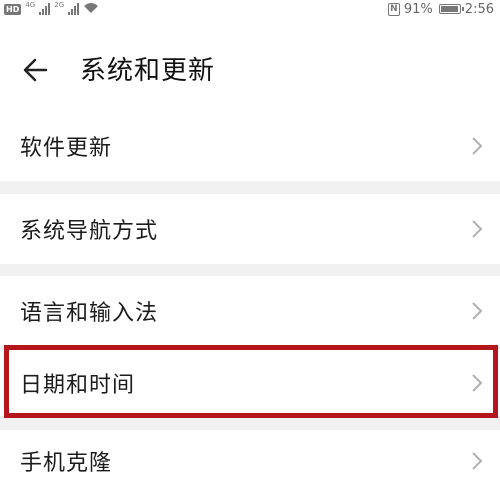 The width and height of the screenshot is (500, 492). What do you see at coordinates (418, 9) in the screenshot?
I see `battery-percent: 91%` at bounding box center [418, 9].